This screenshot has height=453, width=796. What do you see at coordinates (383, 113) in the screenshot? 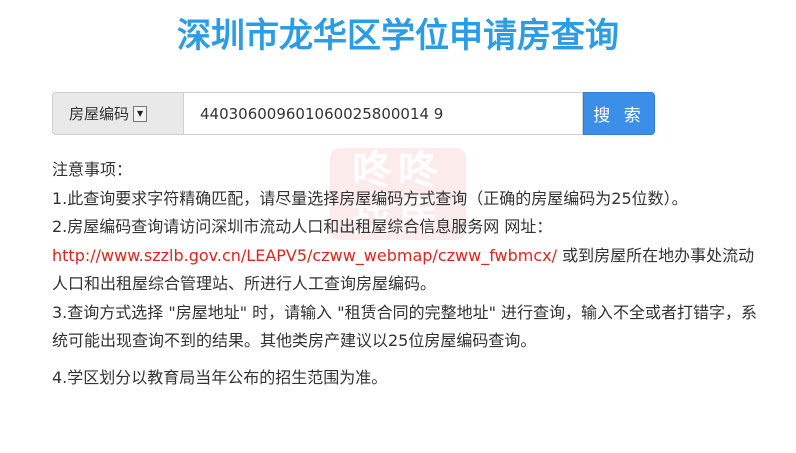
I see `search-input` at bounding box center [383, 113].